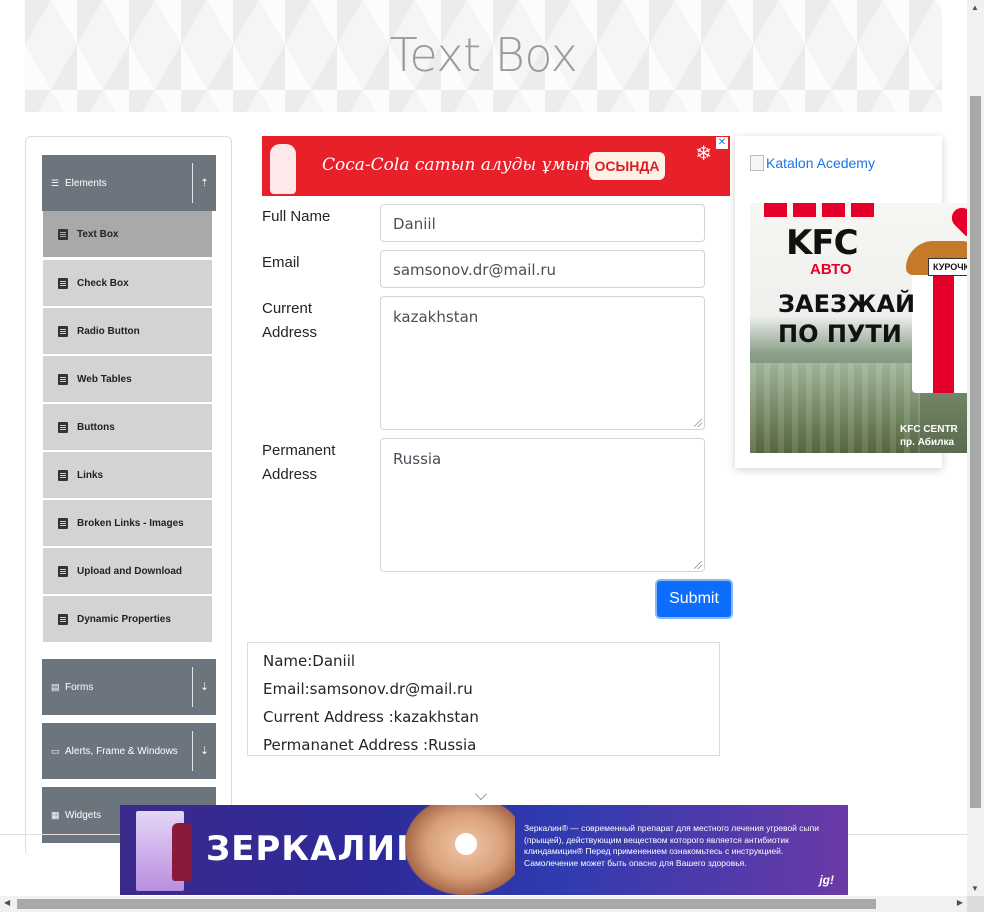  Describe the element at coordinates (287, 308) in the screenshot. I see `label-line: Current` at that location.